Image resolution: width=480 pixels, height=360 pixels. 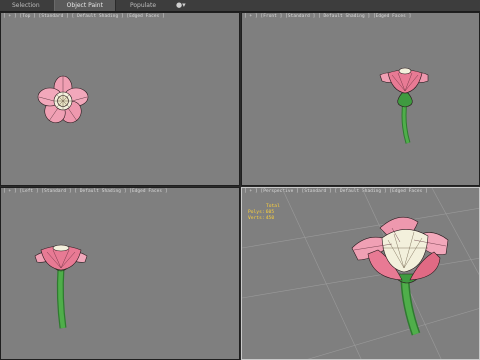 I want to click on flower-perspective-view, so click(x=400, y=276).